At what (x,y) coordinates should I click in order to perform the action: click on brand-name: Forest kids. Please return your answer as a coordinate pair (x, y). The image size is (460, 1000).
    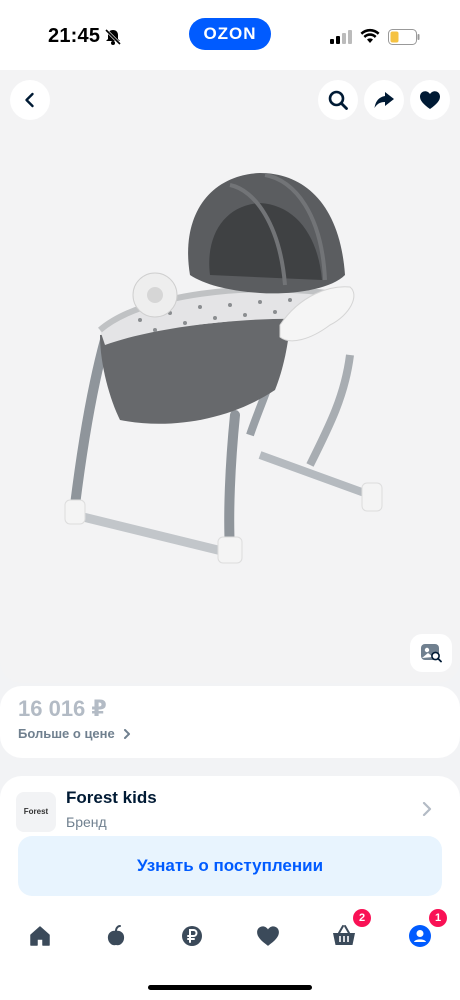
    Looking at the image, I should click on (111, 797).